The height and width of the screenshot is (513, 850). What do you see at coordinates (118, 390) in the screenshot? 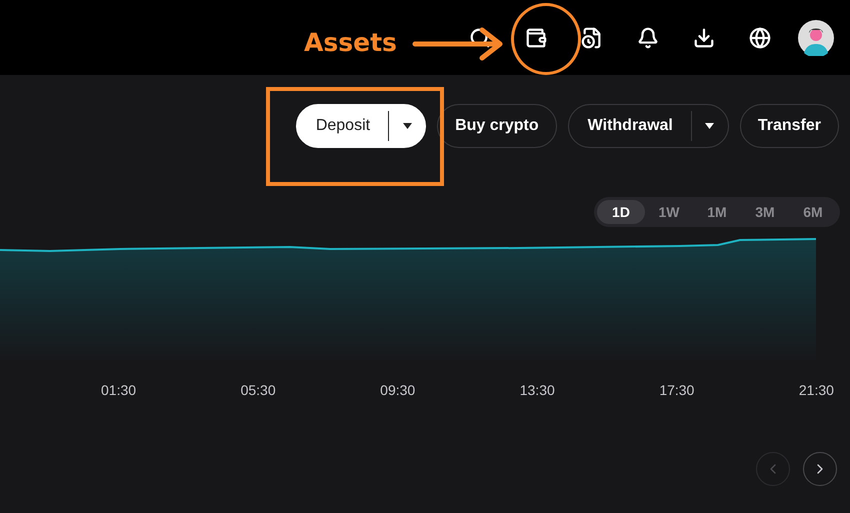
I see `axis-label: 01:30` at bounding box center [118, 390].